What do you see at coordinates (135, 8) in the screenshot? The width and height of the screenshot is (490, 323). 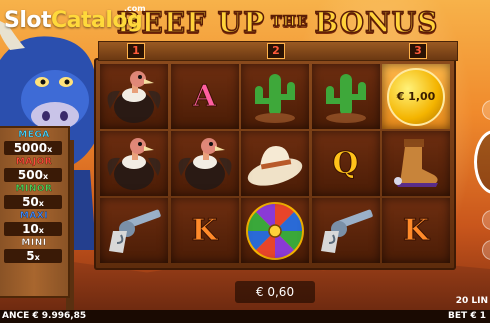 I see `brand-suffix: .com` at bounding box center [135, 8].